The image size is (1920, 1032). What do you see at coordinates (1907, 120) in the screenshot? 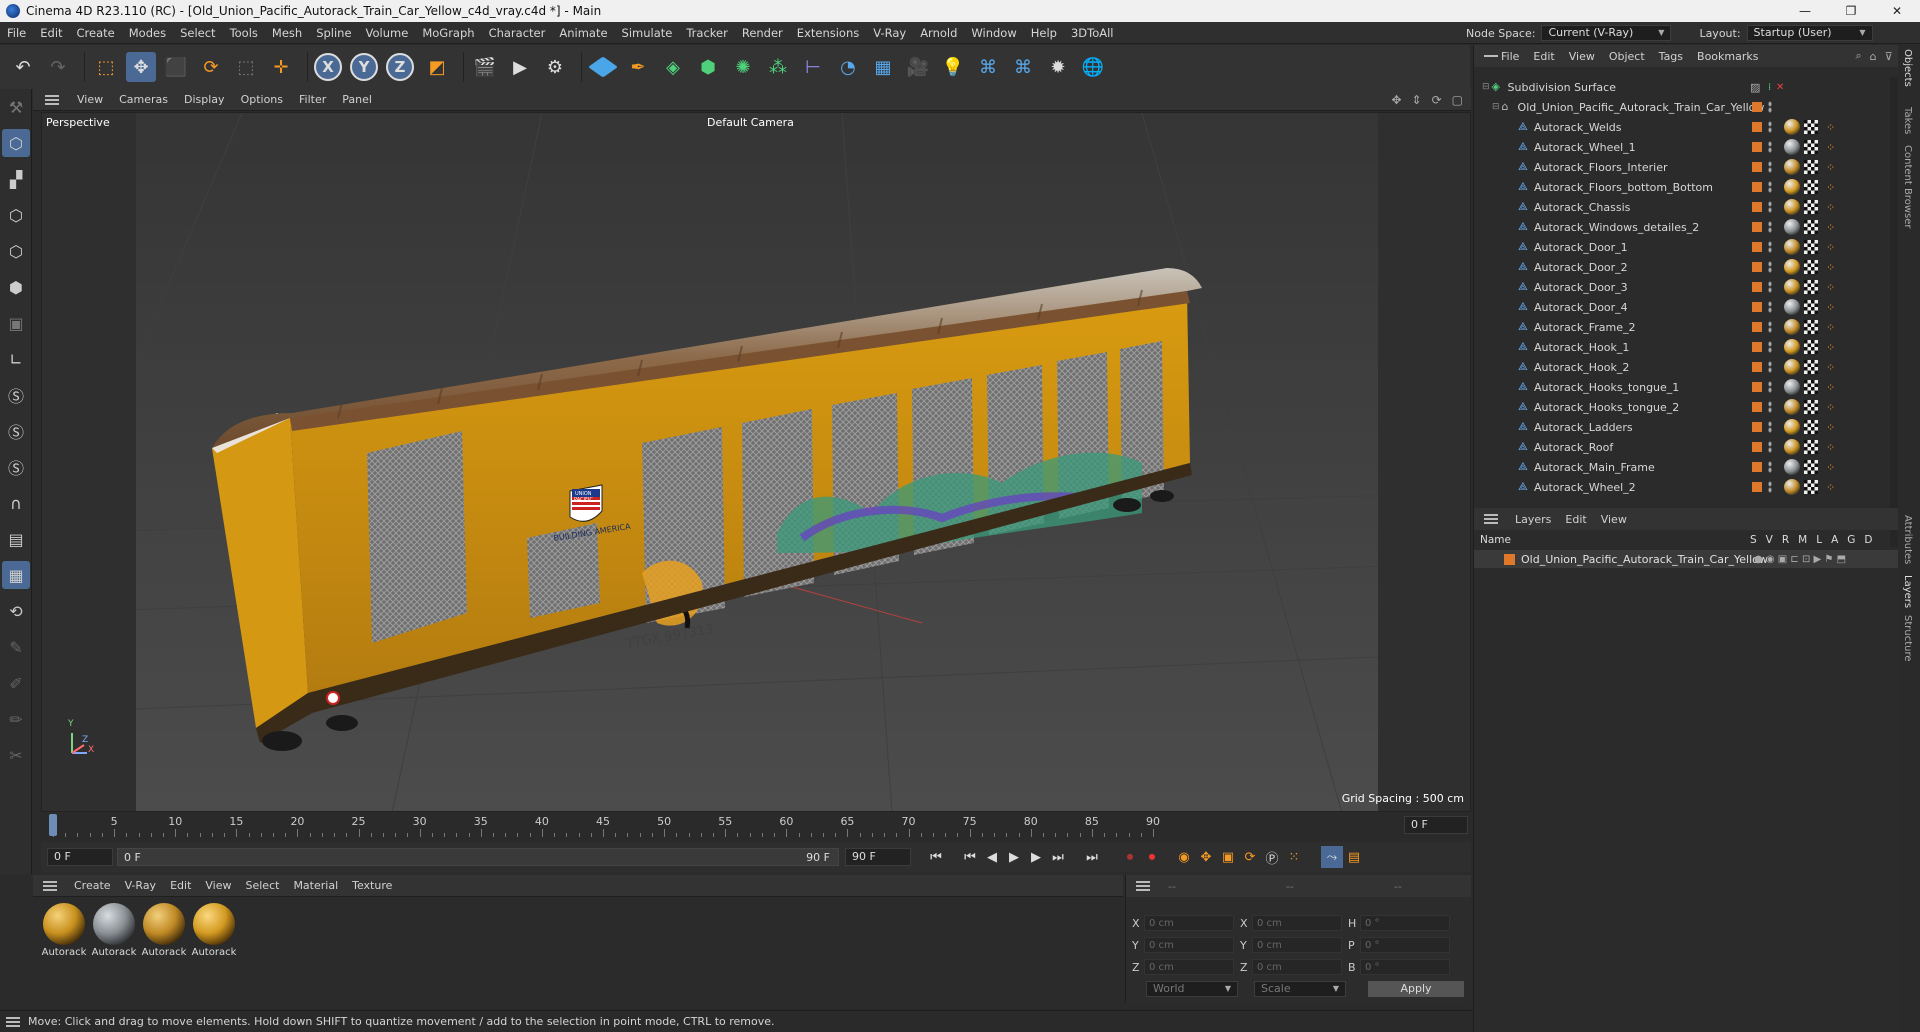
I see `side-tab-takes: Takes` at bounding box center [1907, 120].